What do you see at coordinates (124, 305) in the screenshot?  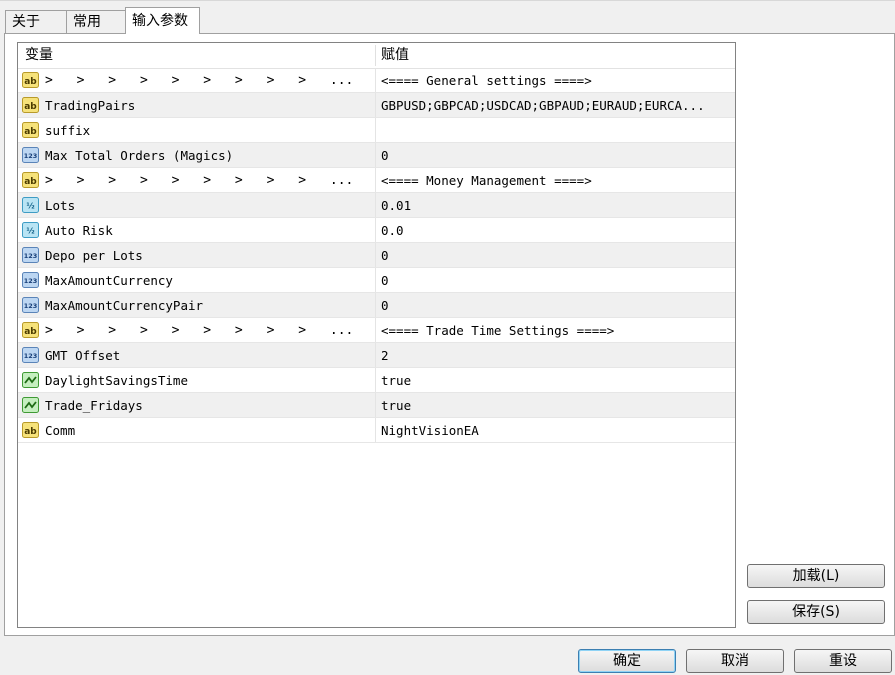 I see `variable-name: MaxAmountCurrencyPair` at bounding box center [124, 305].